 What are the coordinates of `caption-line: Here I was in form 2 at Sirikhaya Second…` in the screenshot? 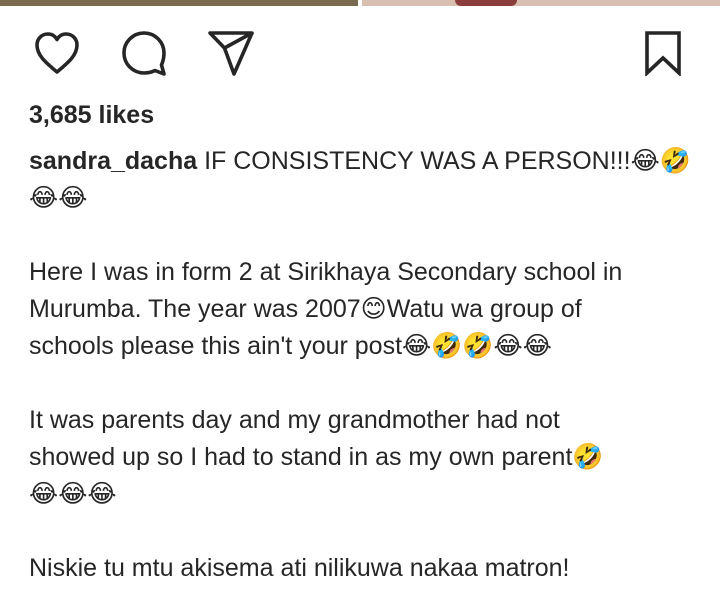 It's located at (326, 272).